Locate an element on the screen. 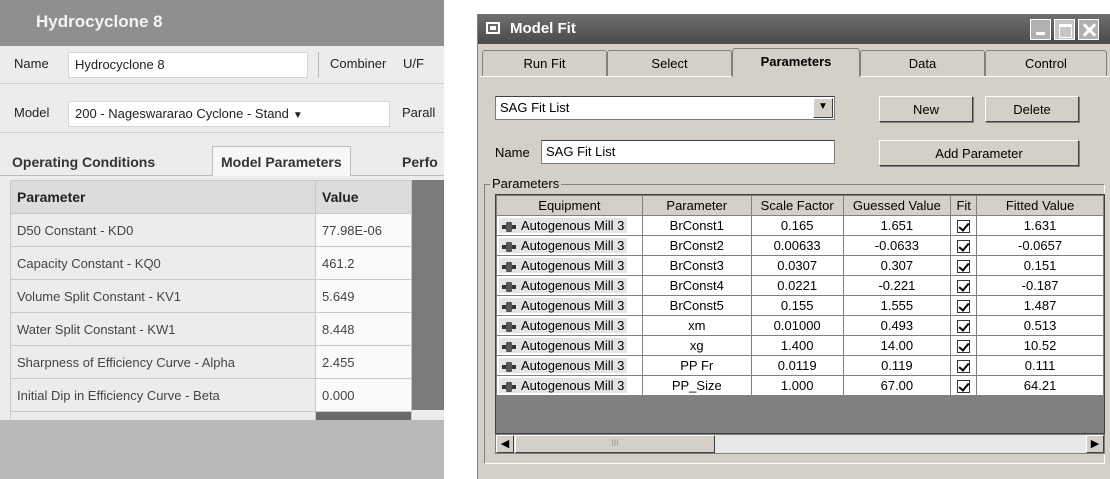 The image size is (1110, 479). tab-performance: Perfo is located at coordinates (420, 161).